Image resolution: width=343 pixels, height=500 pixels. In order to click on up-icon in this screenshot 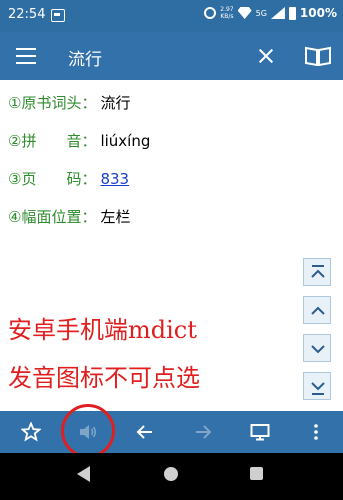, I will do `click(318, 310)`.